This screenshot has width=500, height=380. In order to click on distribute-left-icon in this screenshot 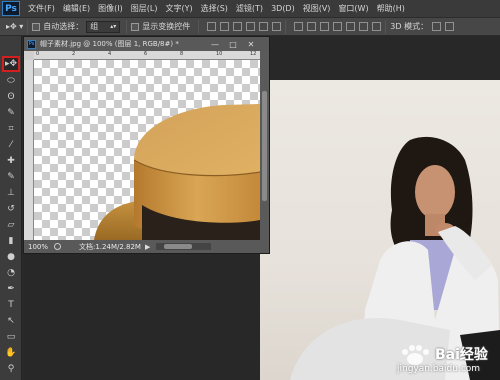, I will do `click(338, 26)`.